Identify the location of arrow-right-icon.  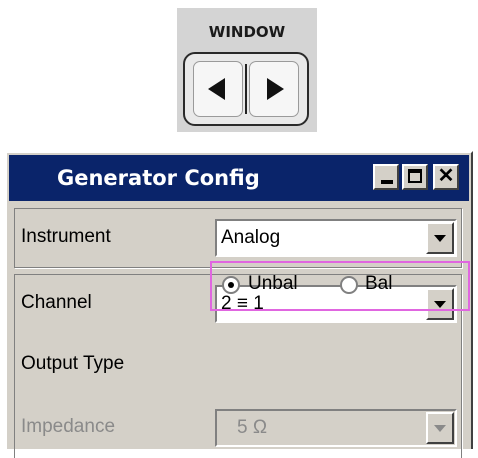
(275, 89).